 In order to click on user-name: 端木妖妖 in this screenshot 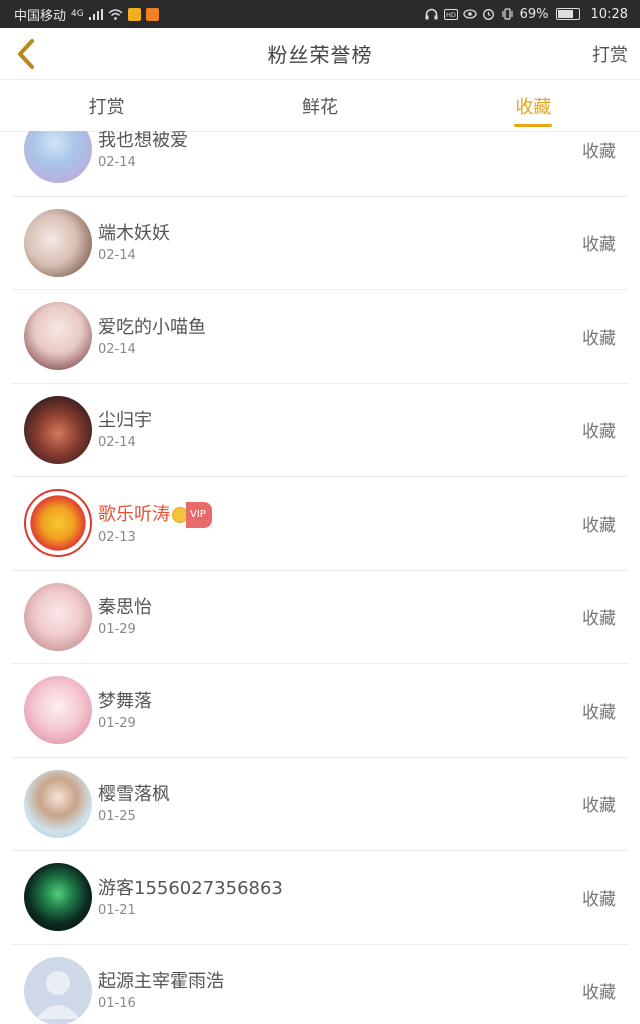, I will do `click(134, 234)`.